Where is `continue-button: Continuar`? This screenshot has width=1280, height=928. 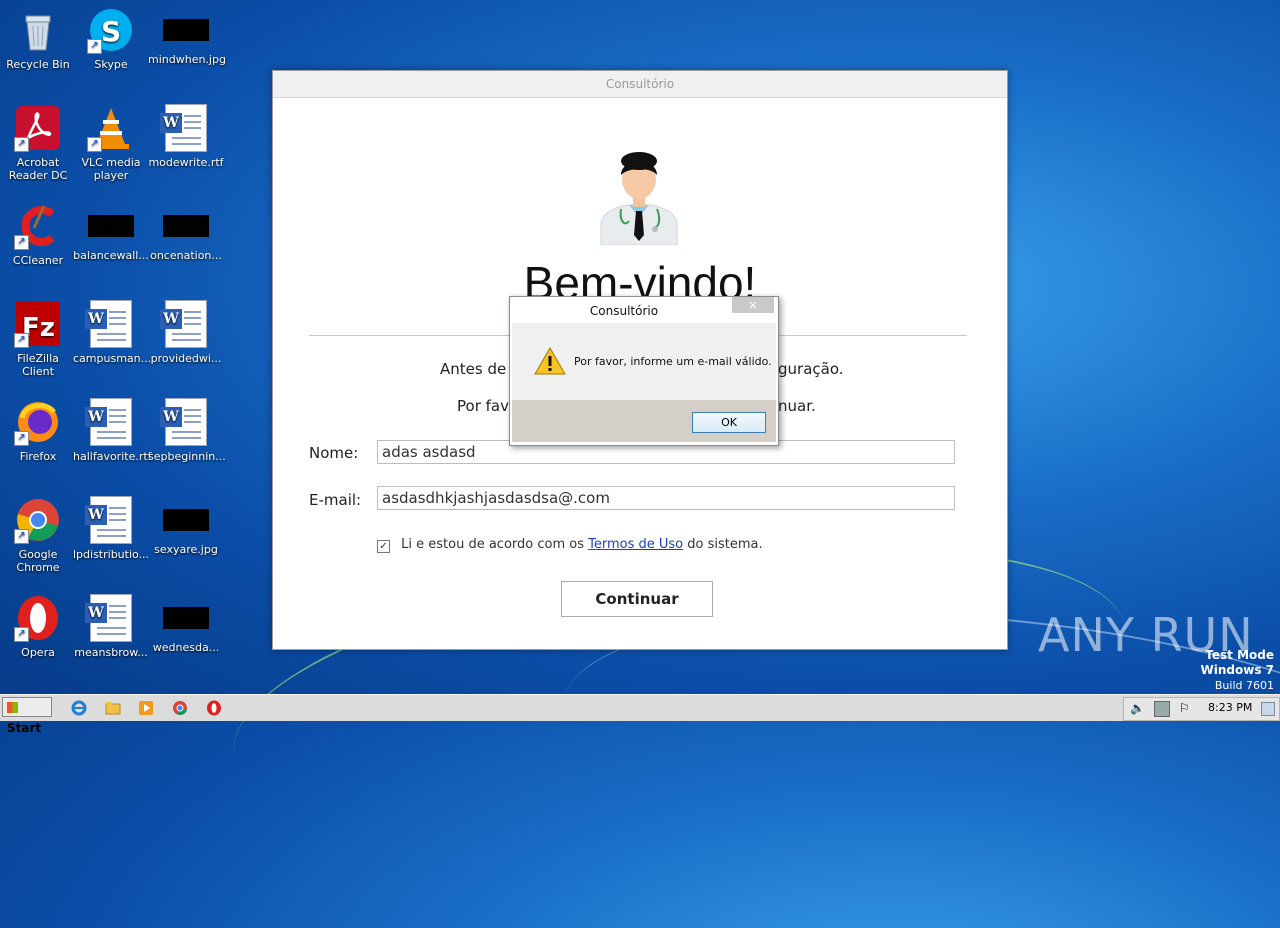 continue-button: Continuar is located at coordinates (637, 599).